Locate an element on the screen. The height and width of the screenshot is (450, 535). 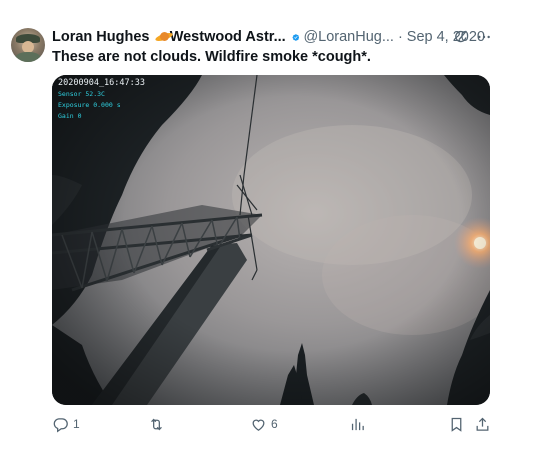
verified-check-icon is located at coordinates (295, 37).